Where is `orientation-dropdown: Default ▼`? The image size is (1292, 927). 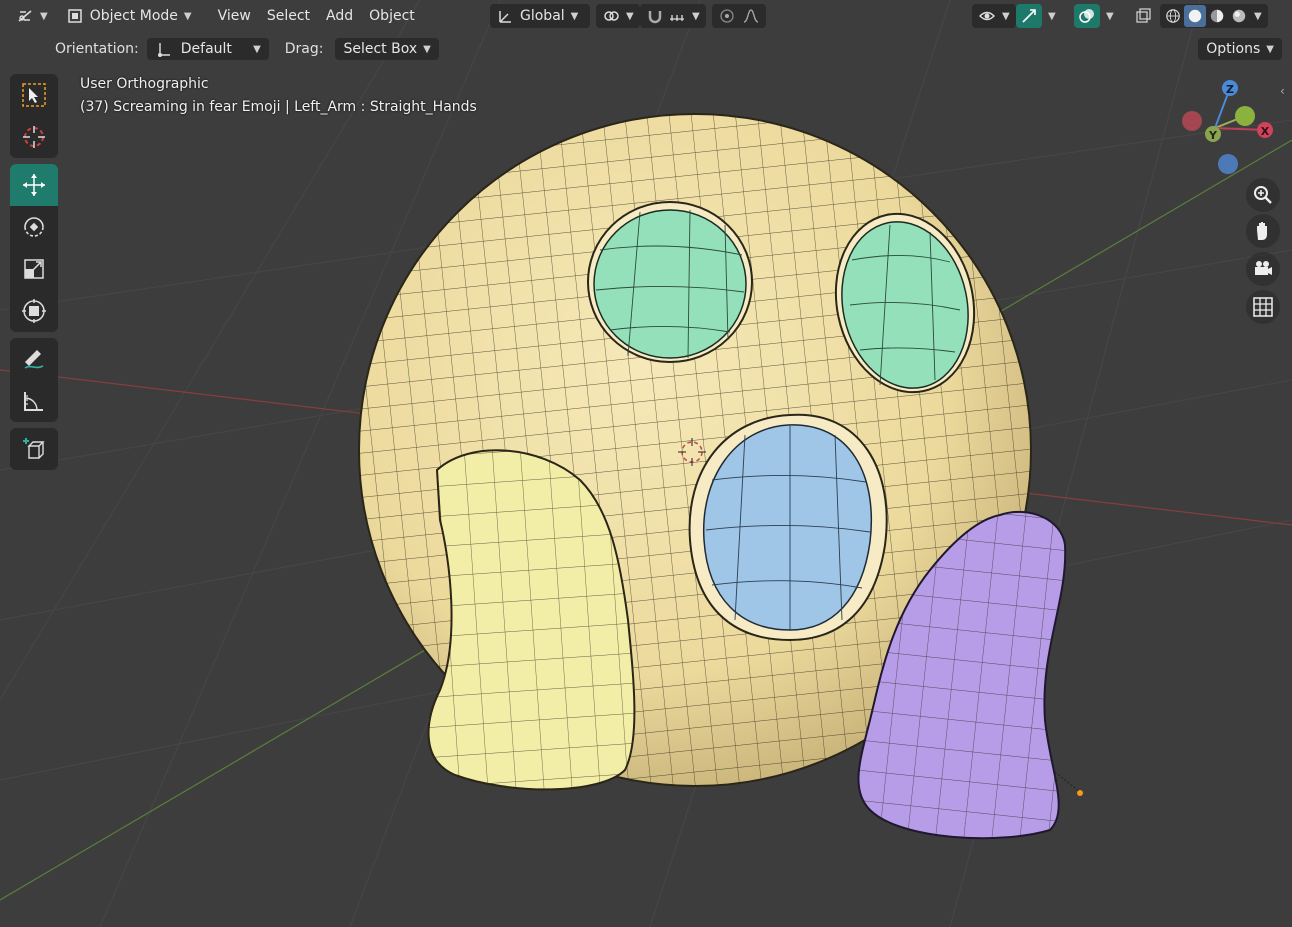
orientation-dropdown: Default ▼ is located at coordinates (207, 49).